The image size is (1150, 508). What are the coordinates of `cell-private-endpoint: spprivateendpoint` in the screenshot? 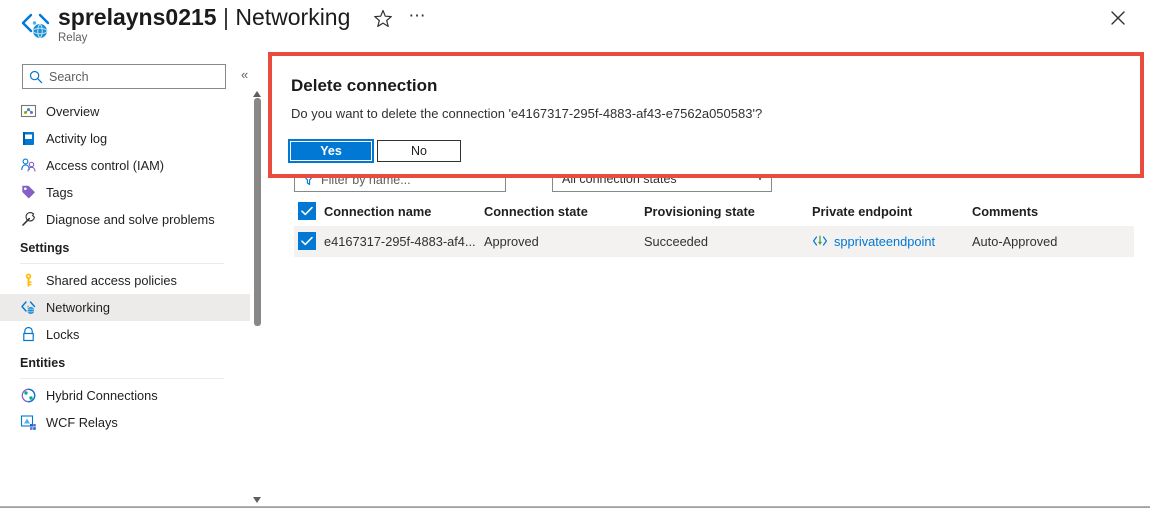 It's located at (884, 241).